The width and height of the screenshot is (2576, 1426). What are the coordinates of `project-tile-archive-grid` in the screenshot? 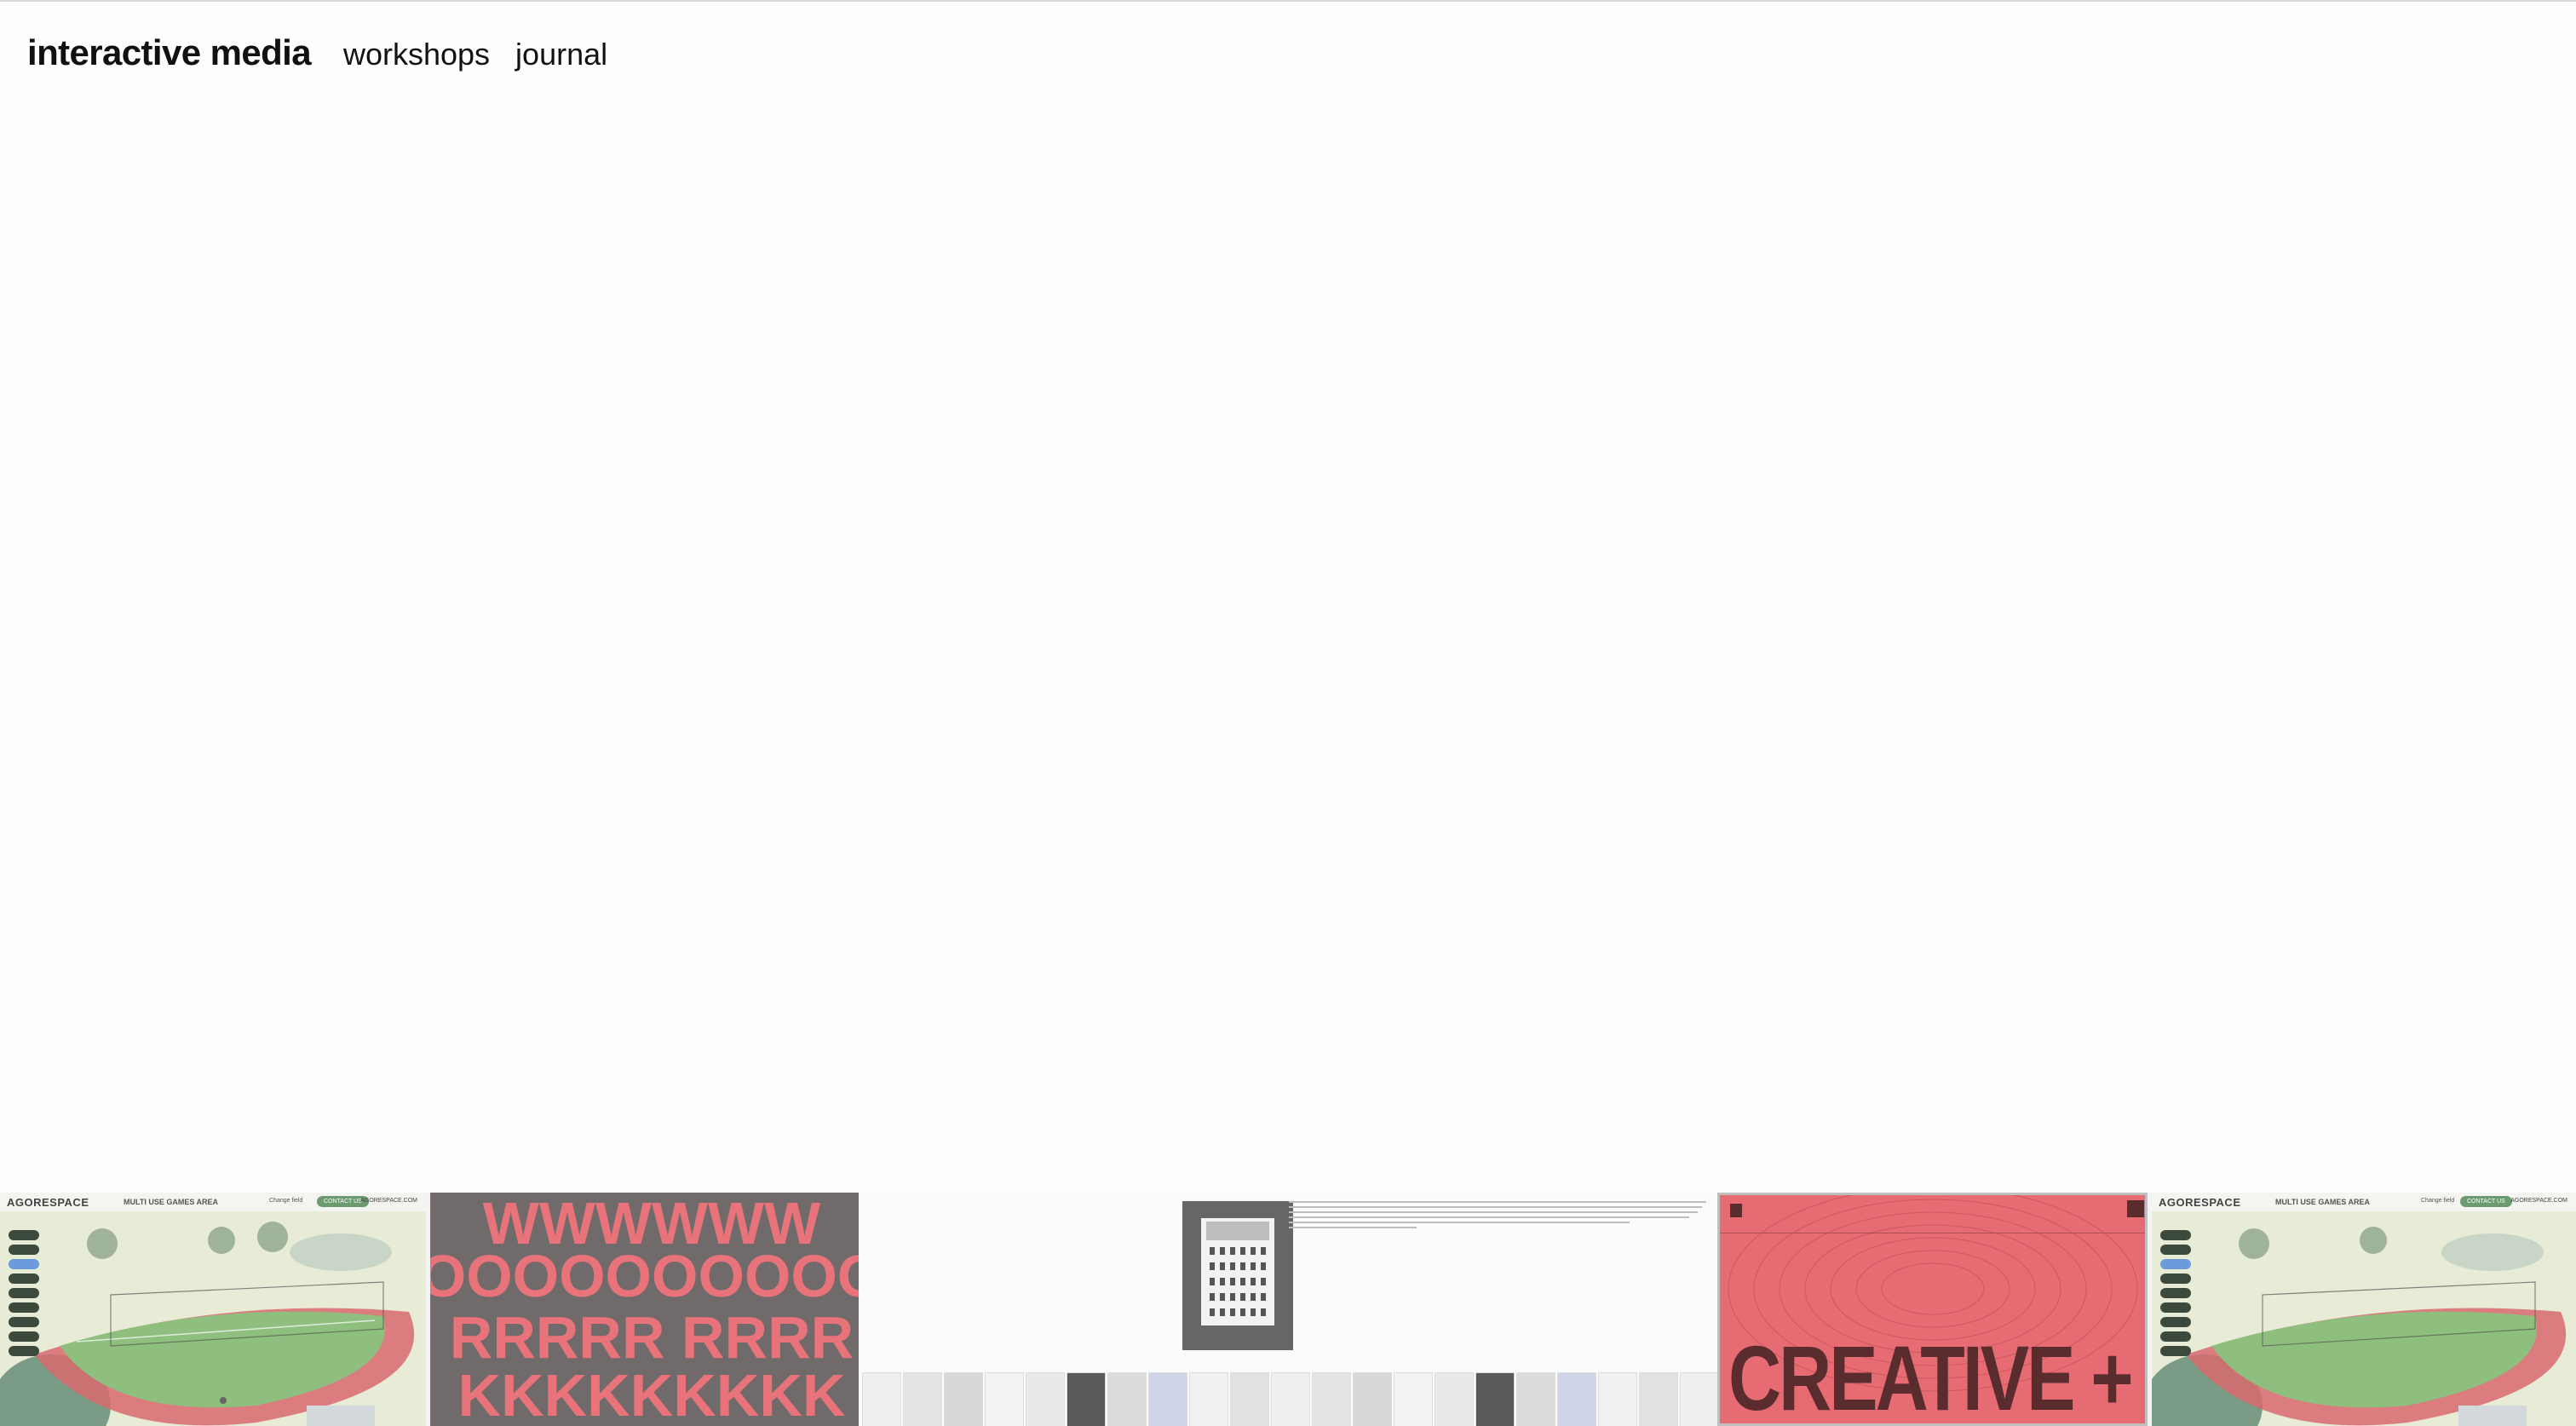 It's located at (1288, 1310).